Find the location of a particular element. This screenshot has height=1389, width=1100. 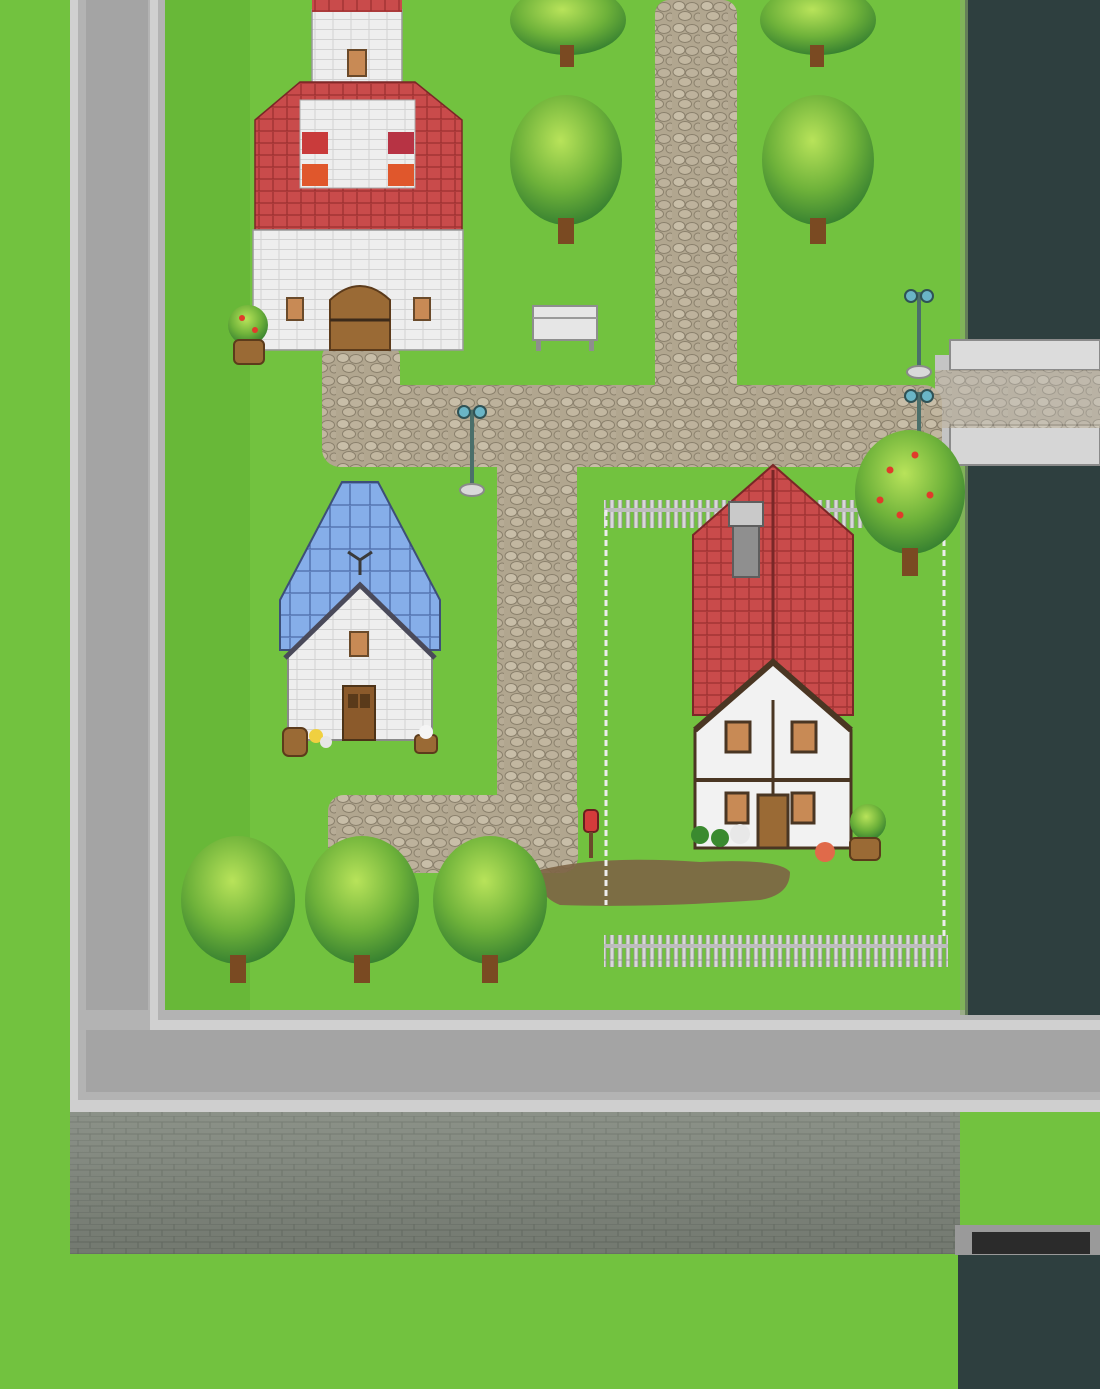

potted-fruit-tree is located at coordinates (248, 335).